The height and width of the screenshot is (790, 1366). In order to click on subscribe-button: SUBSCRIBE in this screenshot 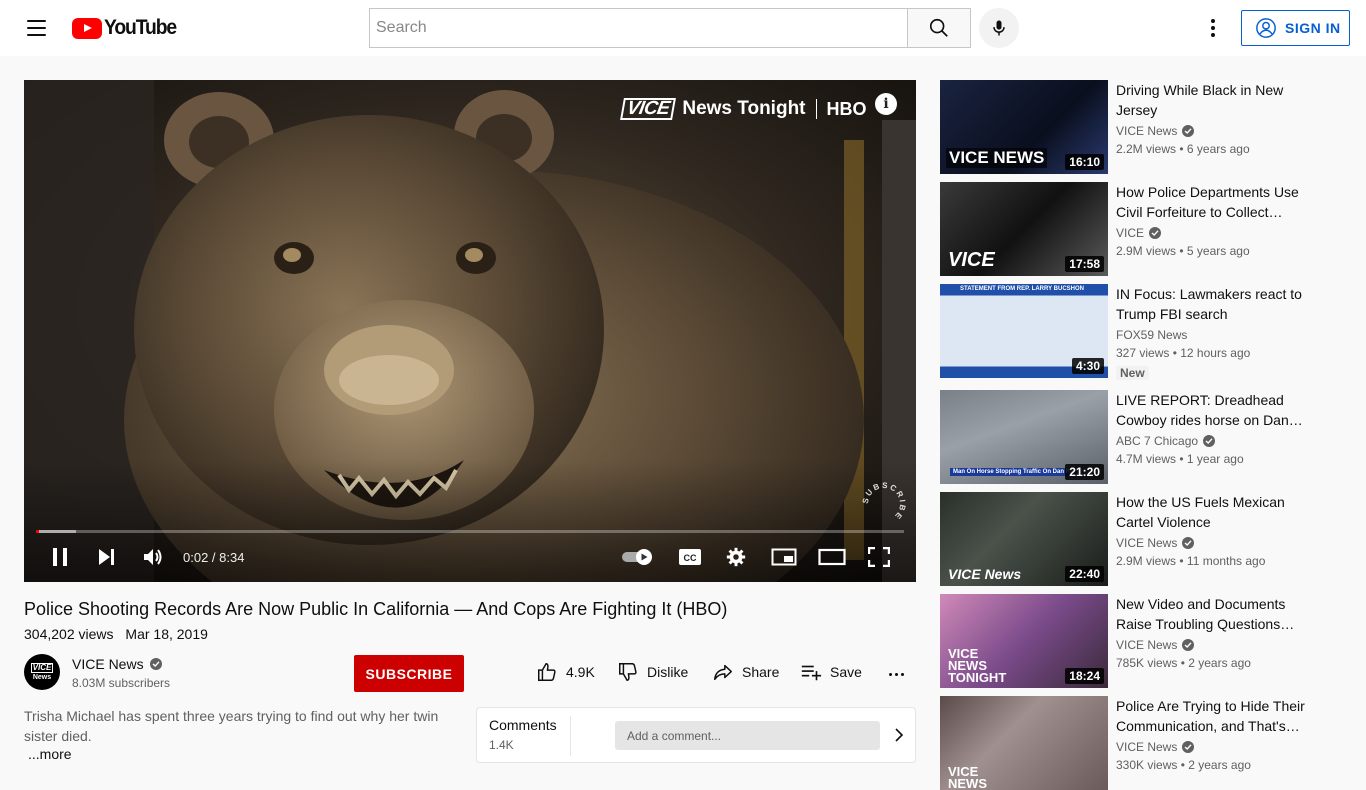, I will do `click(409, 673)`.